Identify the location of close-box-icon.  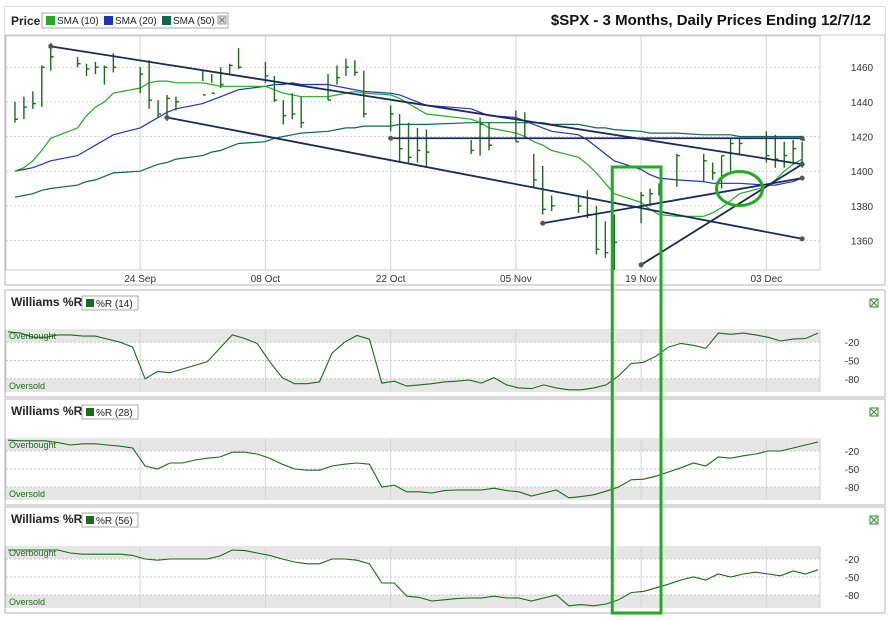
(222, 20).